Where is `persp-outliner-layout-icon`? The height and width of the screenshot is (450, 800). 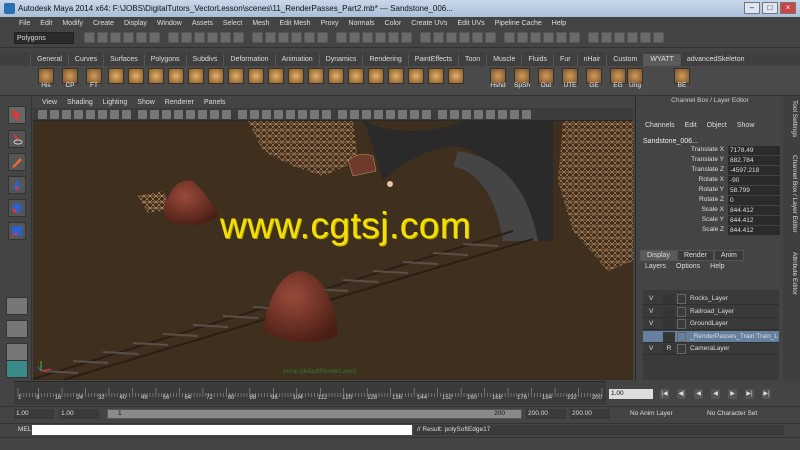 persp-outliner-layout-icon is located at coordinates (17, 352).